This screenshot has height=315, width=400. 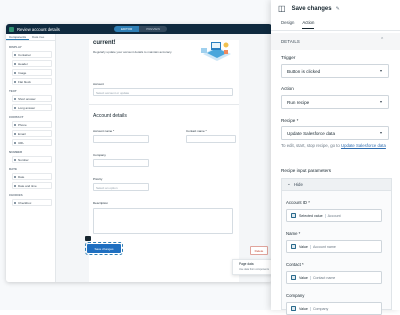 I want to click on priority-select: Select an option, so click(x=121, y=187).